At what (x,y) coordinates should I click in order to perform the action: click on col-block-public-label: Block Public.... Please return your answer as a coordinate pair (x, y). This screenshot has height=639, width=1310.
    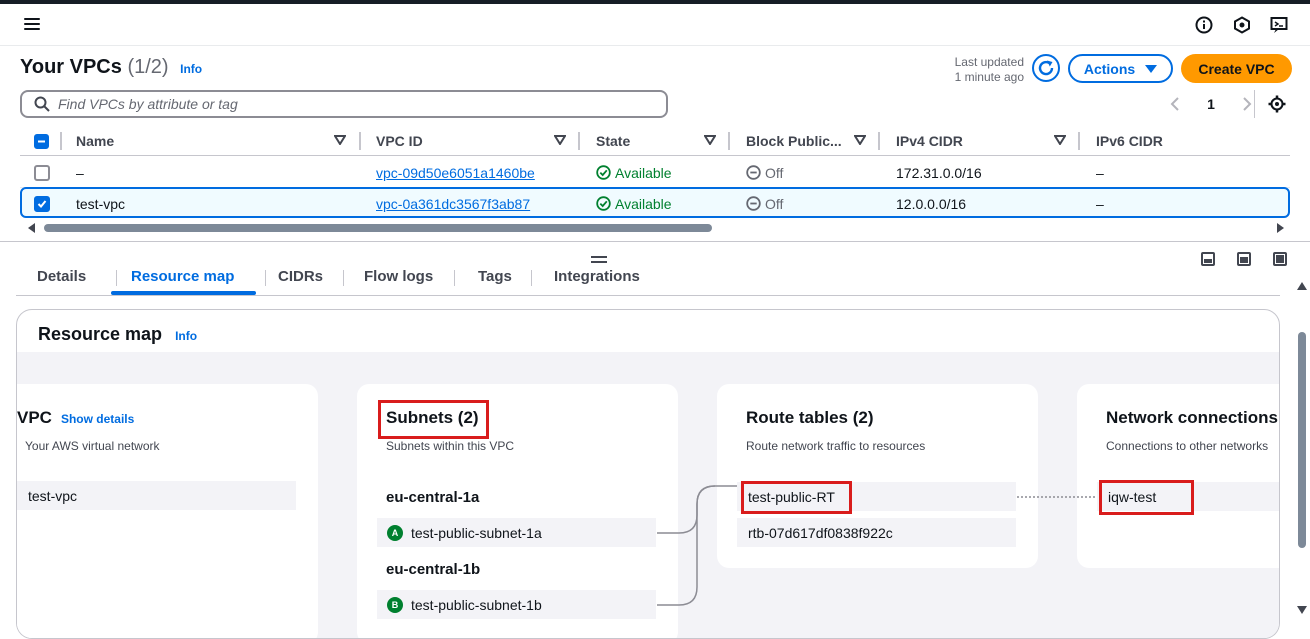
    Looking at the image, I should click on (794, 141).